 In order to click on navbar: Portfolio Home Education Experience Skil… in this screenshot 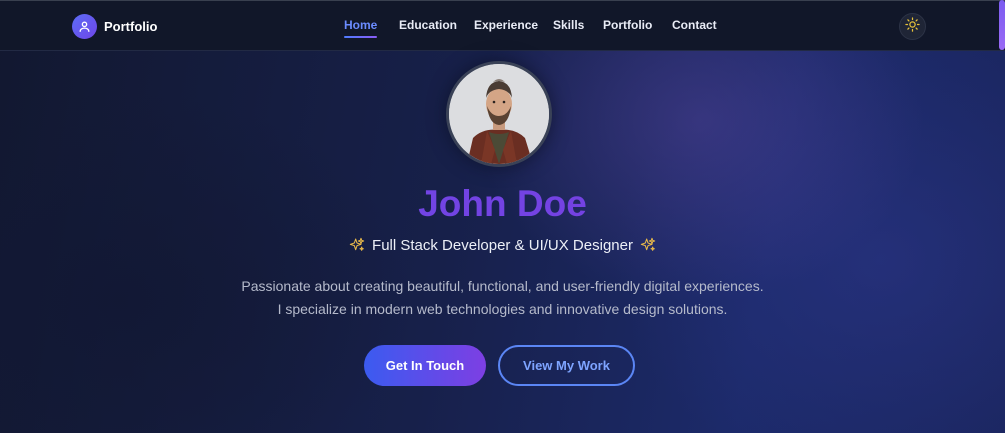, I will do `click(502, 25)`.